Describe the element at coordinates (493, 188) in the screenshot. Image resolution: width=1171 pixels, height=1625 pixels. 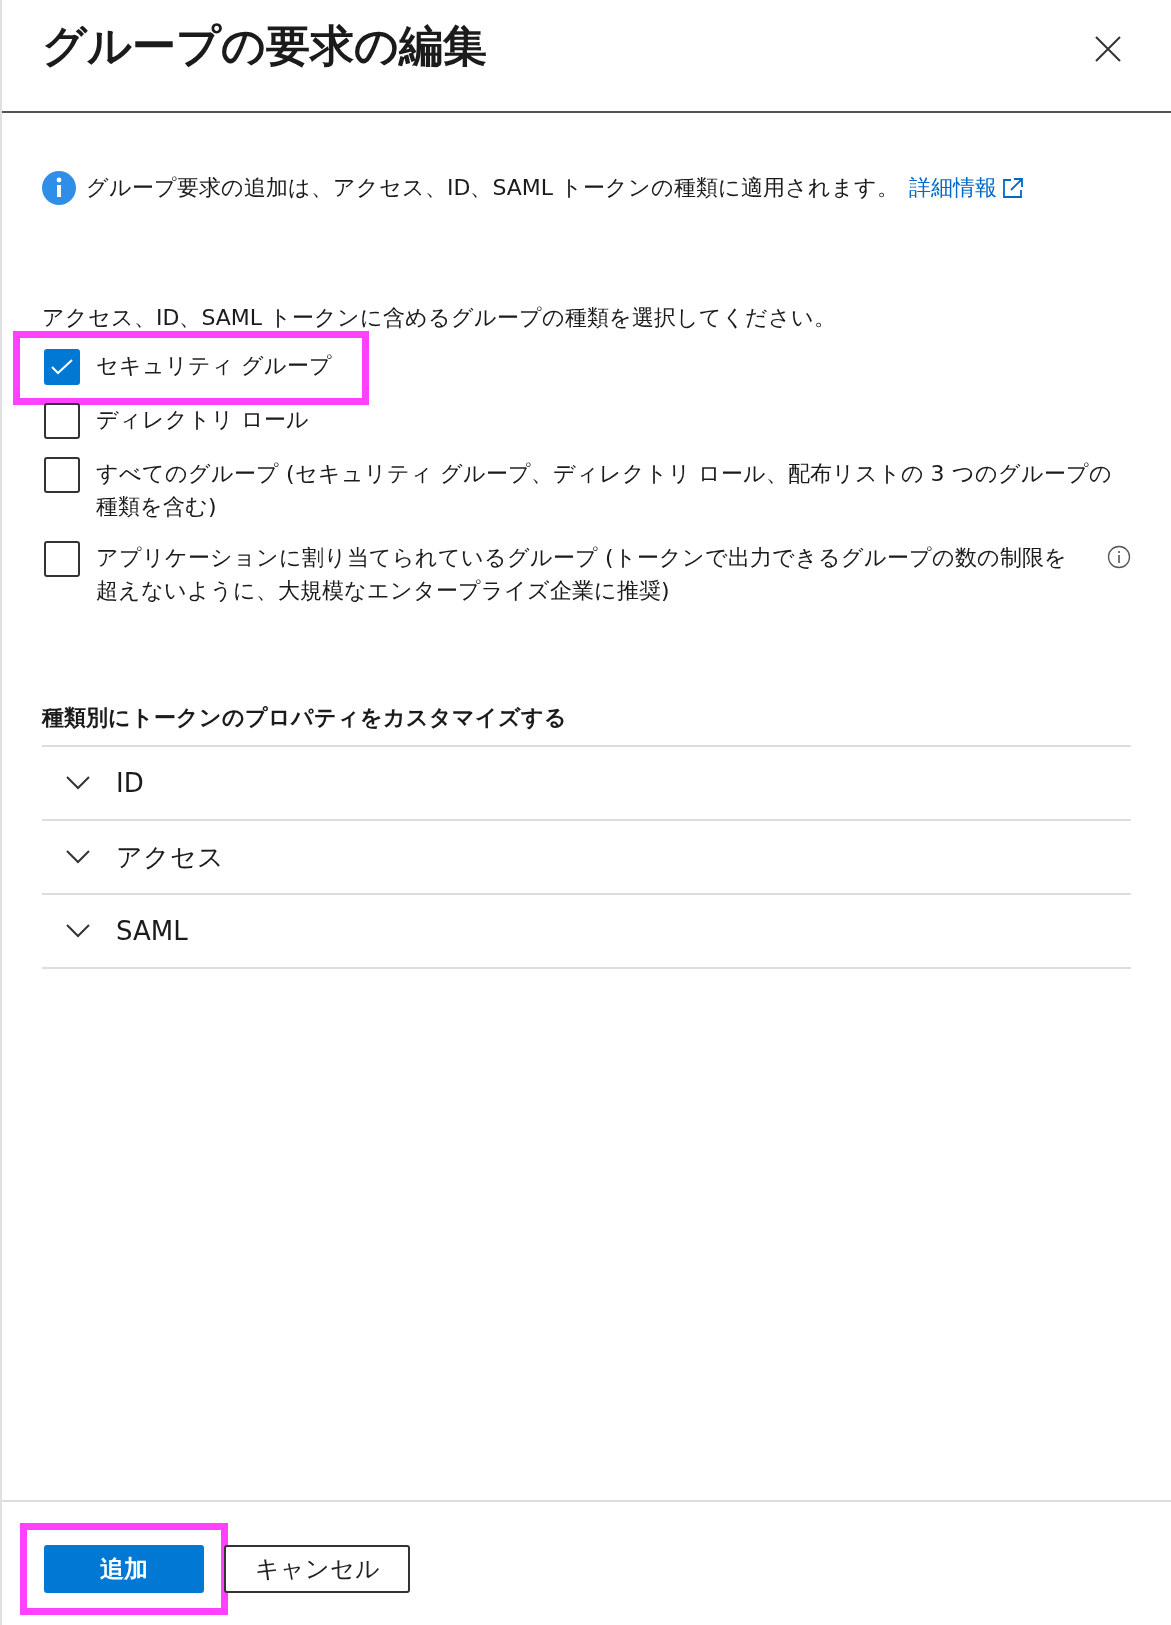
I see `info-text: グループ要求の追加は、アクセス、ID、SAML トークンの種類に適用されます。` at that location.